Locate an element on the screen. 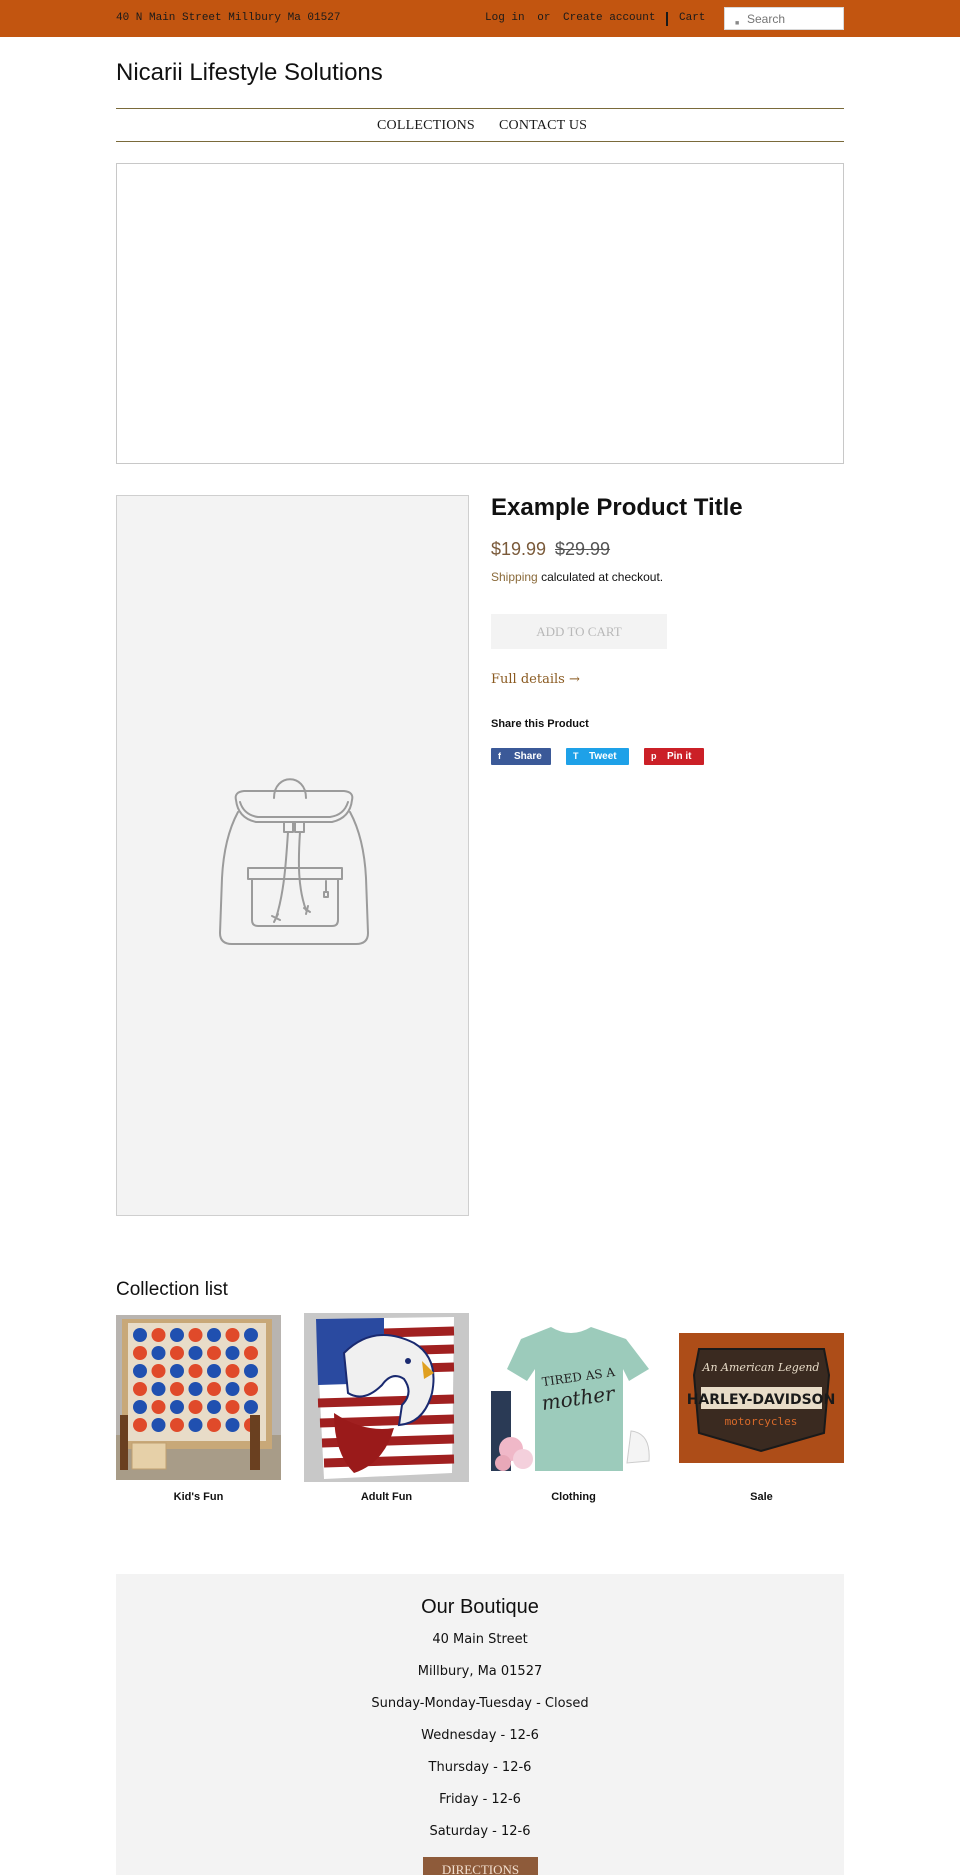 The width and height of the screenshot is (960, 1875). collection-label-sale: Sale is located at coordinates (761, 1497).